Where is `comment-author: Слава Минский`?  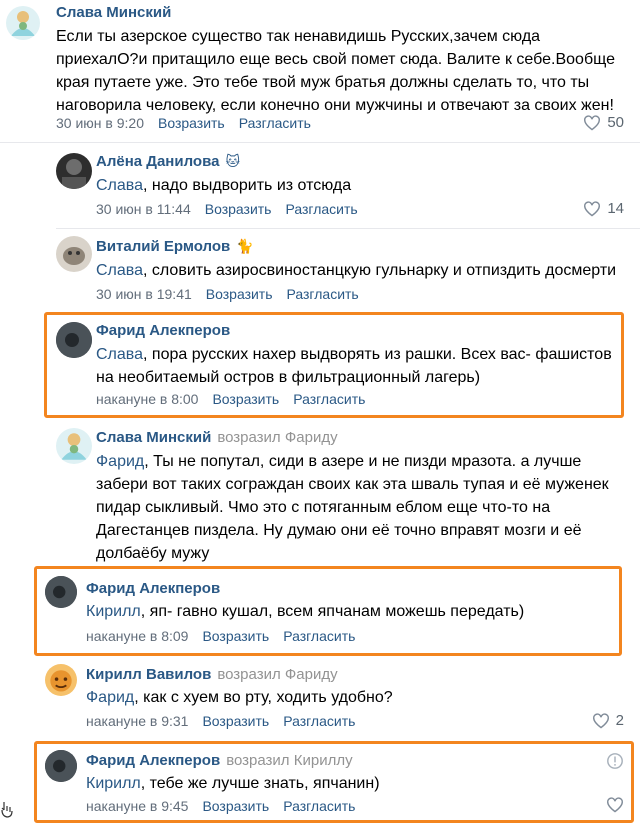
comment-author: Слава Минский is located at coordinates (113, 12).